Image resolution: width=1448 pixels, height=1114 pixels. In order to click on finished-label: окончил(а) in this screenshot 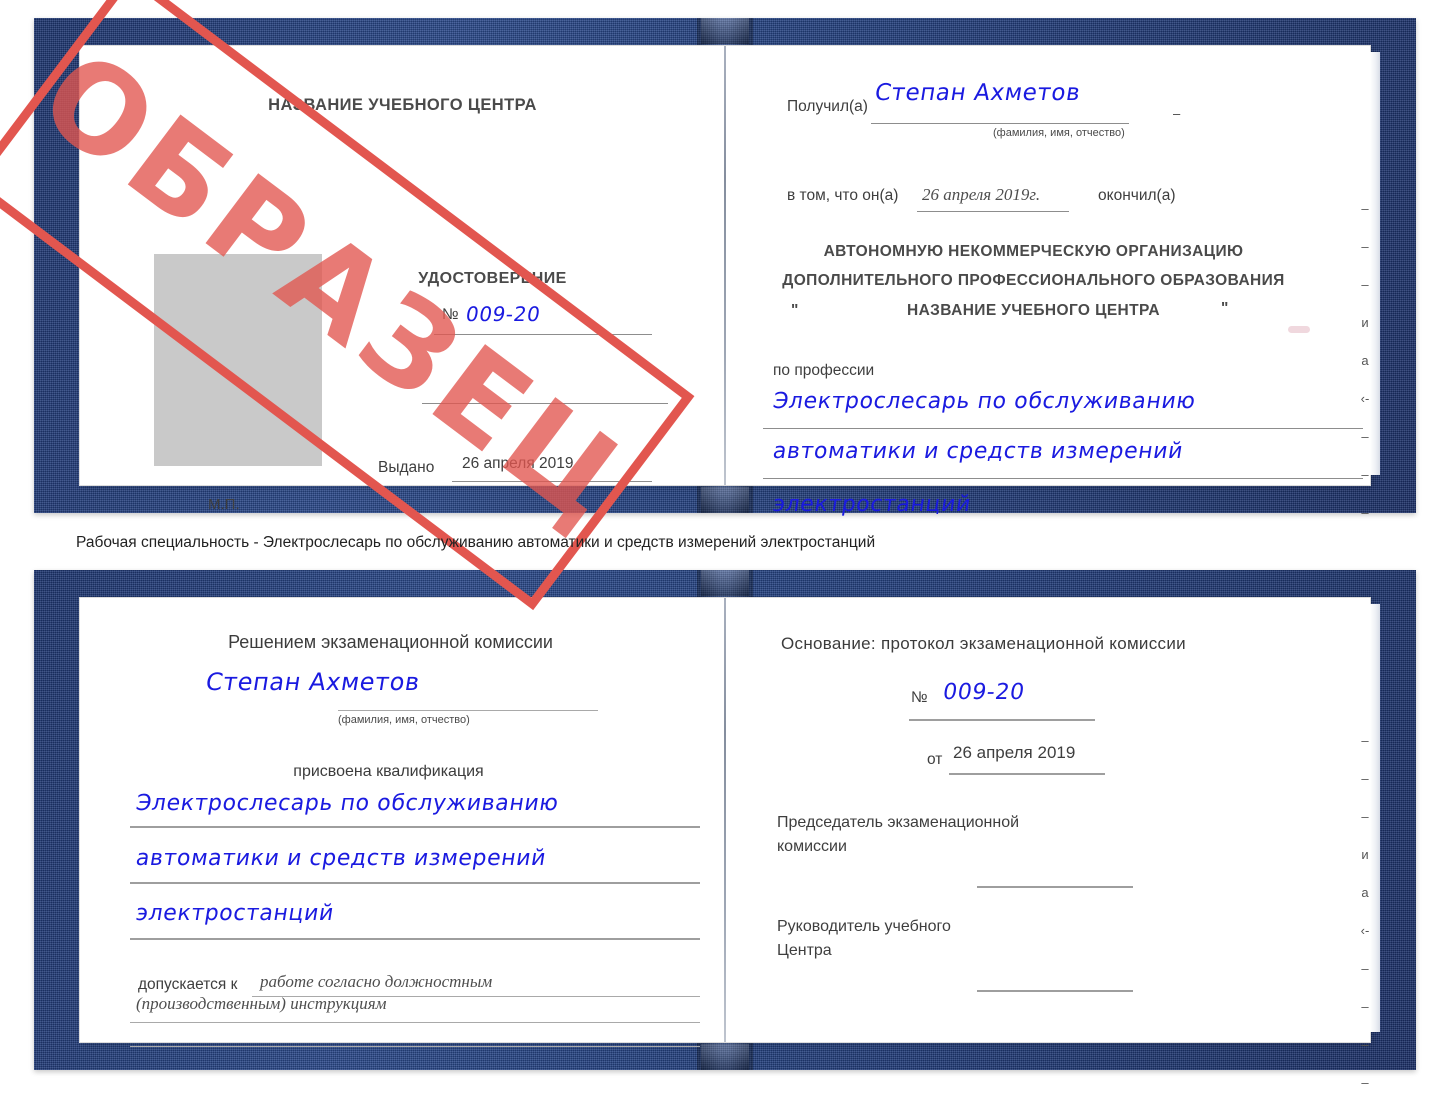, I will do `click(1137, 195)`.